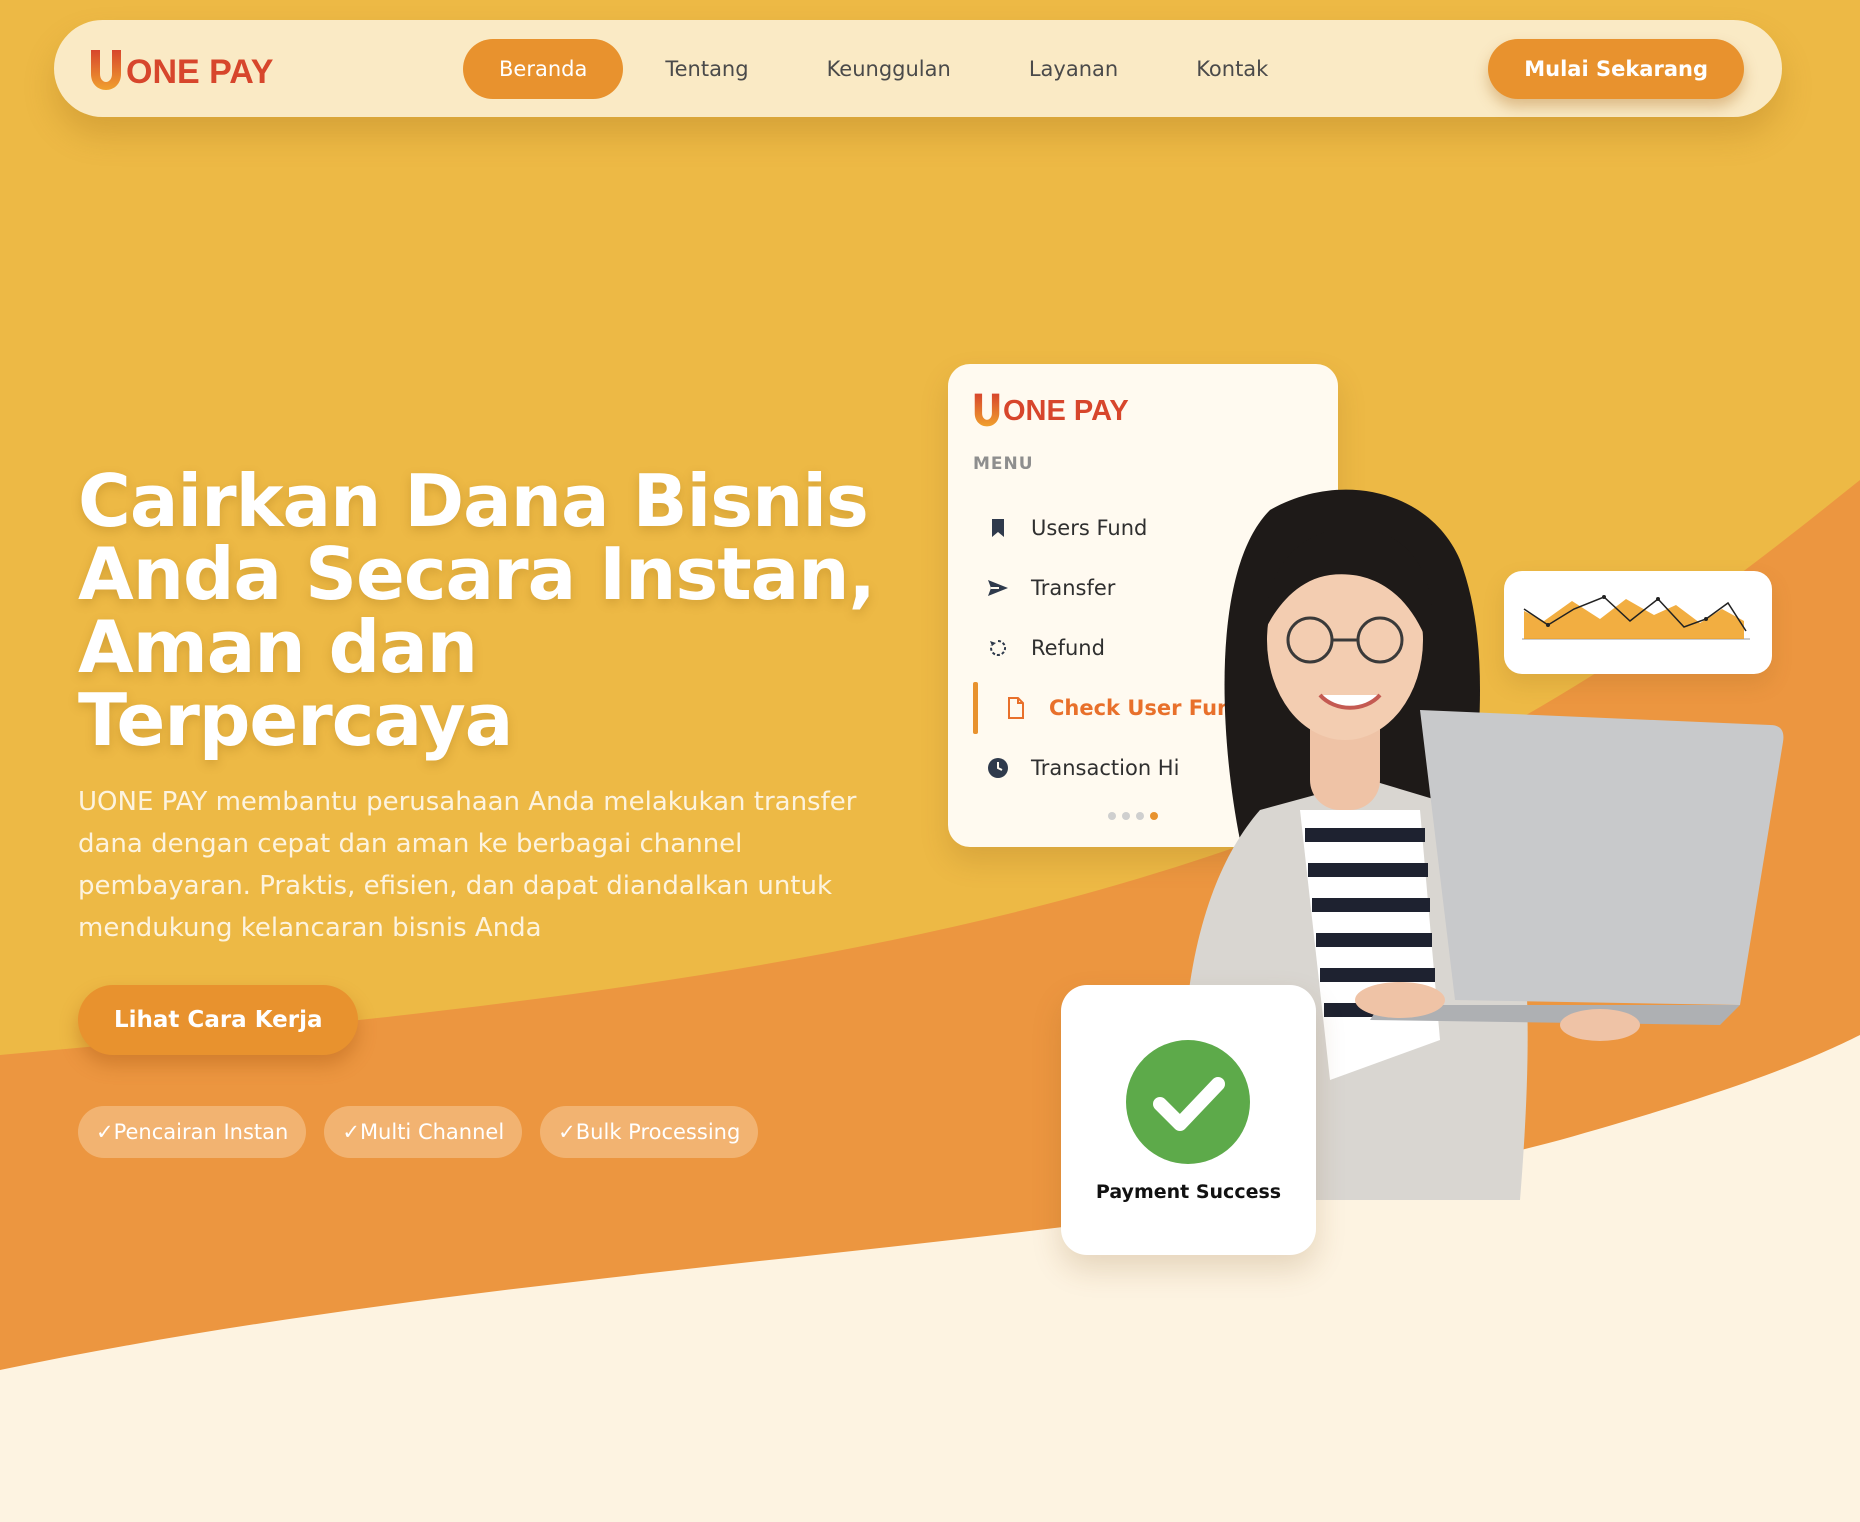 The height and width of the screenshot is (1522, 1860). I want to click on dashboard-logo: ONE PAY, so click(1050, 408).